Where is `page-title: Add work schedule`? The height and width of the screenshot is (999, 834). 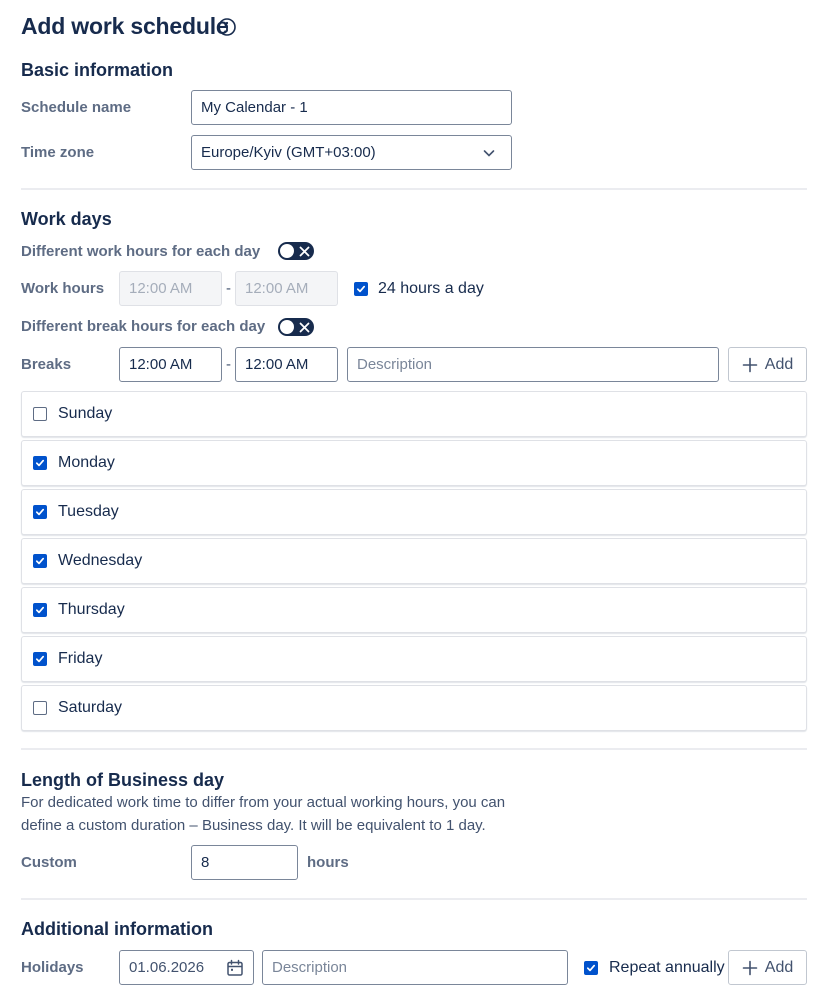
page-title: Add work schedule is located at coordinates (125, 26).